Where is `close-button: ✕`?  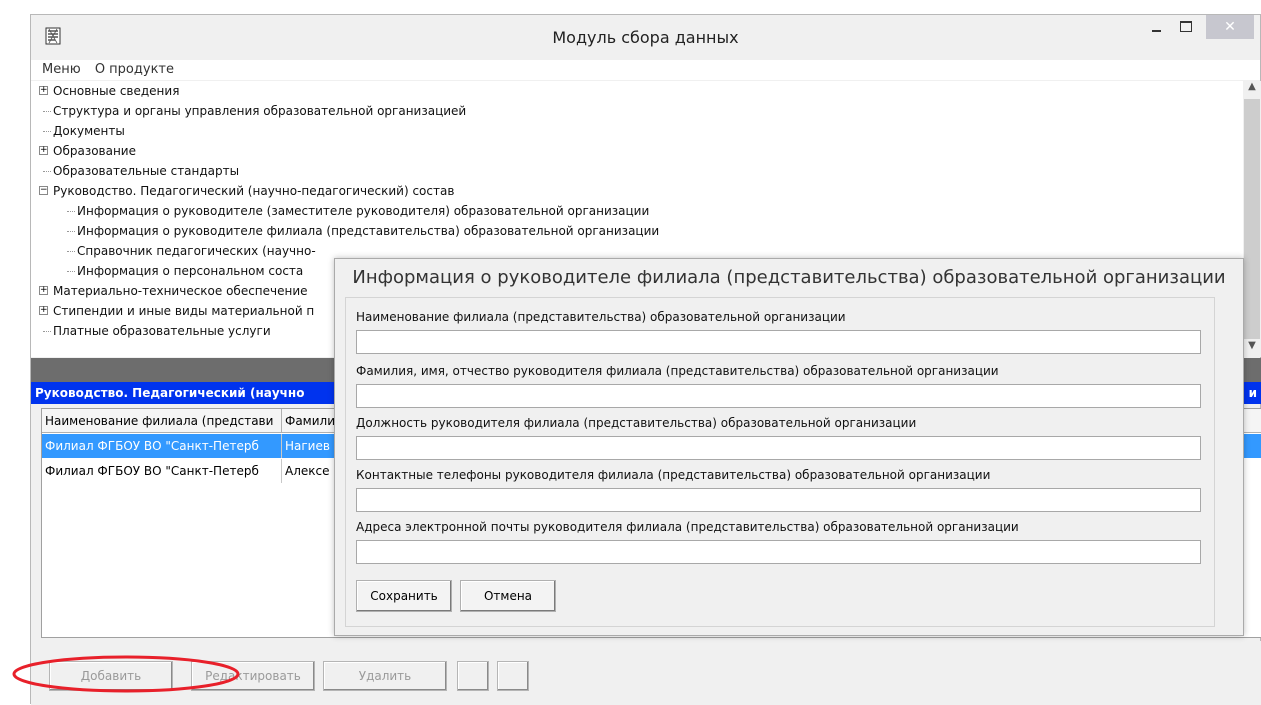 close-button: ✕ is located at coordinates (1230, 27).